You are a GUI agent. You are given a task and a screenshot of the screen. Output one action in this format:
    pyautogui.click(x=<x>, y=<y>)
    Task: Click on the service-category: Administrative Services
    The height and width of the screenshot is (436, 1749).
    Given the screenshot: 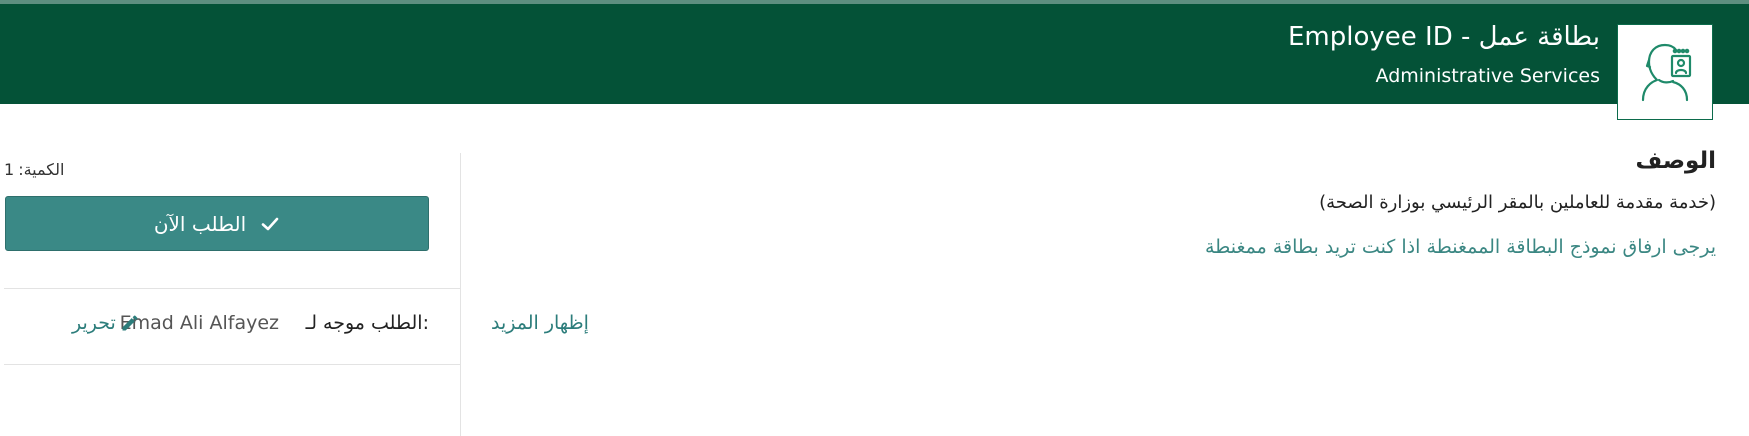 What is the action you would take?
    pyautogui.click(x=1487, y=76)
    